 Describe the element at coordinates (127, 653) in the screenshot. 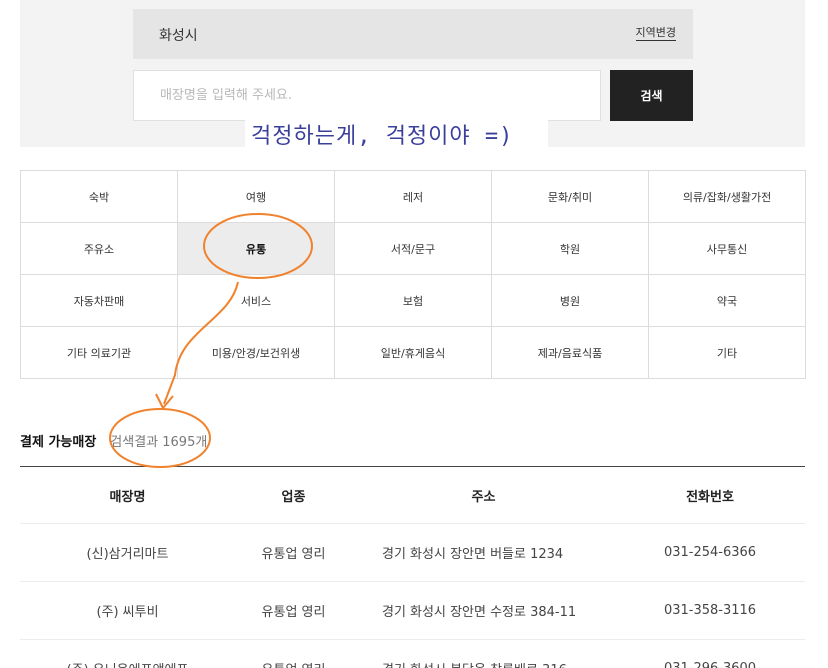

I see `store-name-cell: (주) 유니온에프앤에프` at that location.